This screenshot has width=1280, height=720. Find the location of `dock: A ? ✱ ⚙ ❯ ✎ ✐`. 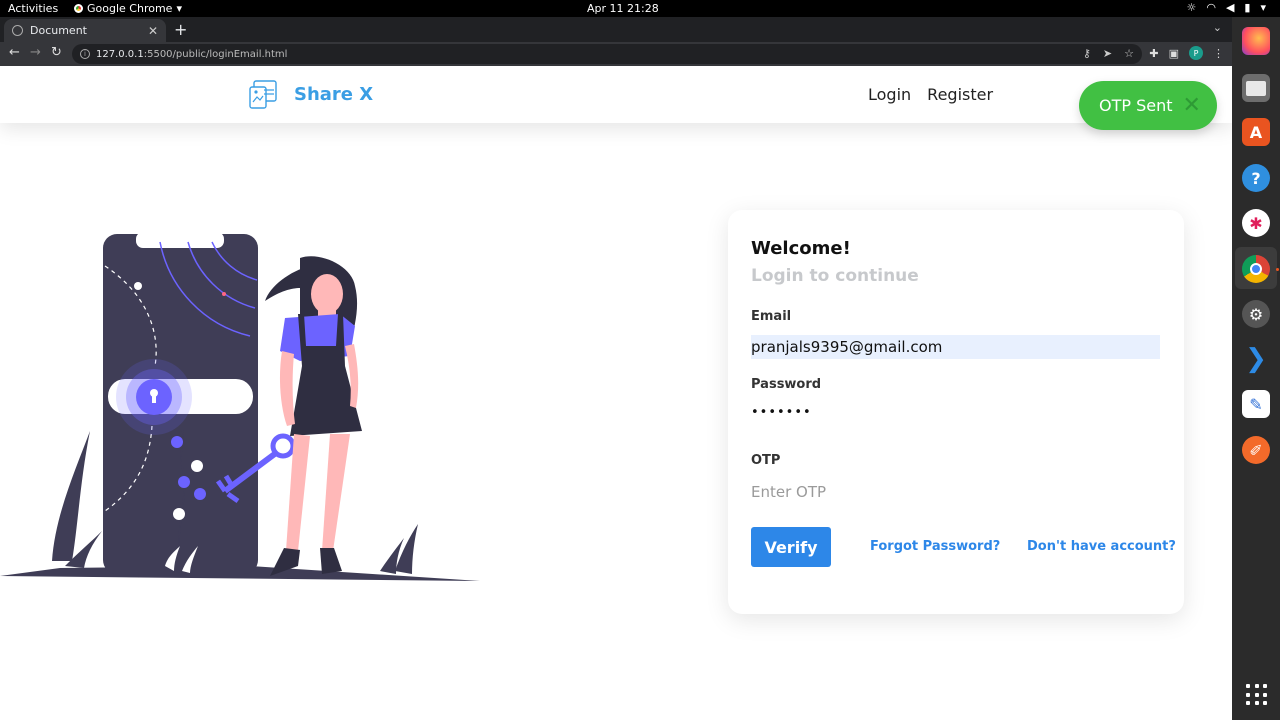

dock: A ? ✱ ⚙ ❯ ✎ ✐ is located at coordinates (1256, 368).